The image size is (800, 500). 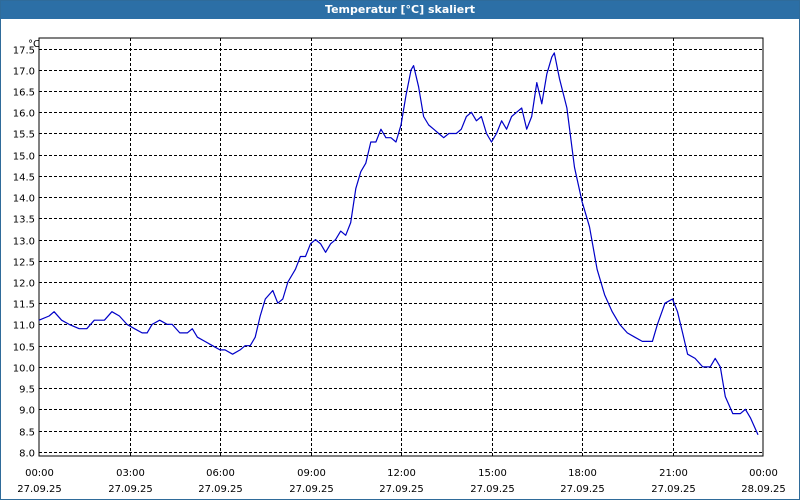 What do you see at coordinates (24, 178) in the screenshot?
I see `y-tick-label: 14.5` at bounding box center [24, 178].